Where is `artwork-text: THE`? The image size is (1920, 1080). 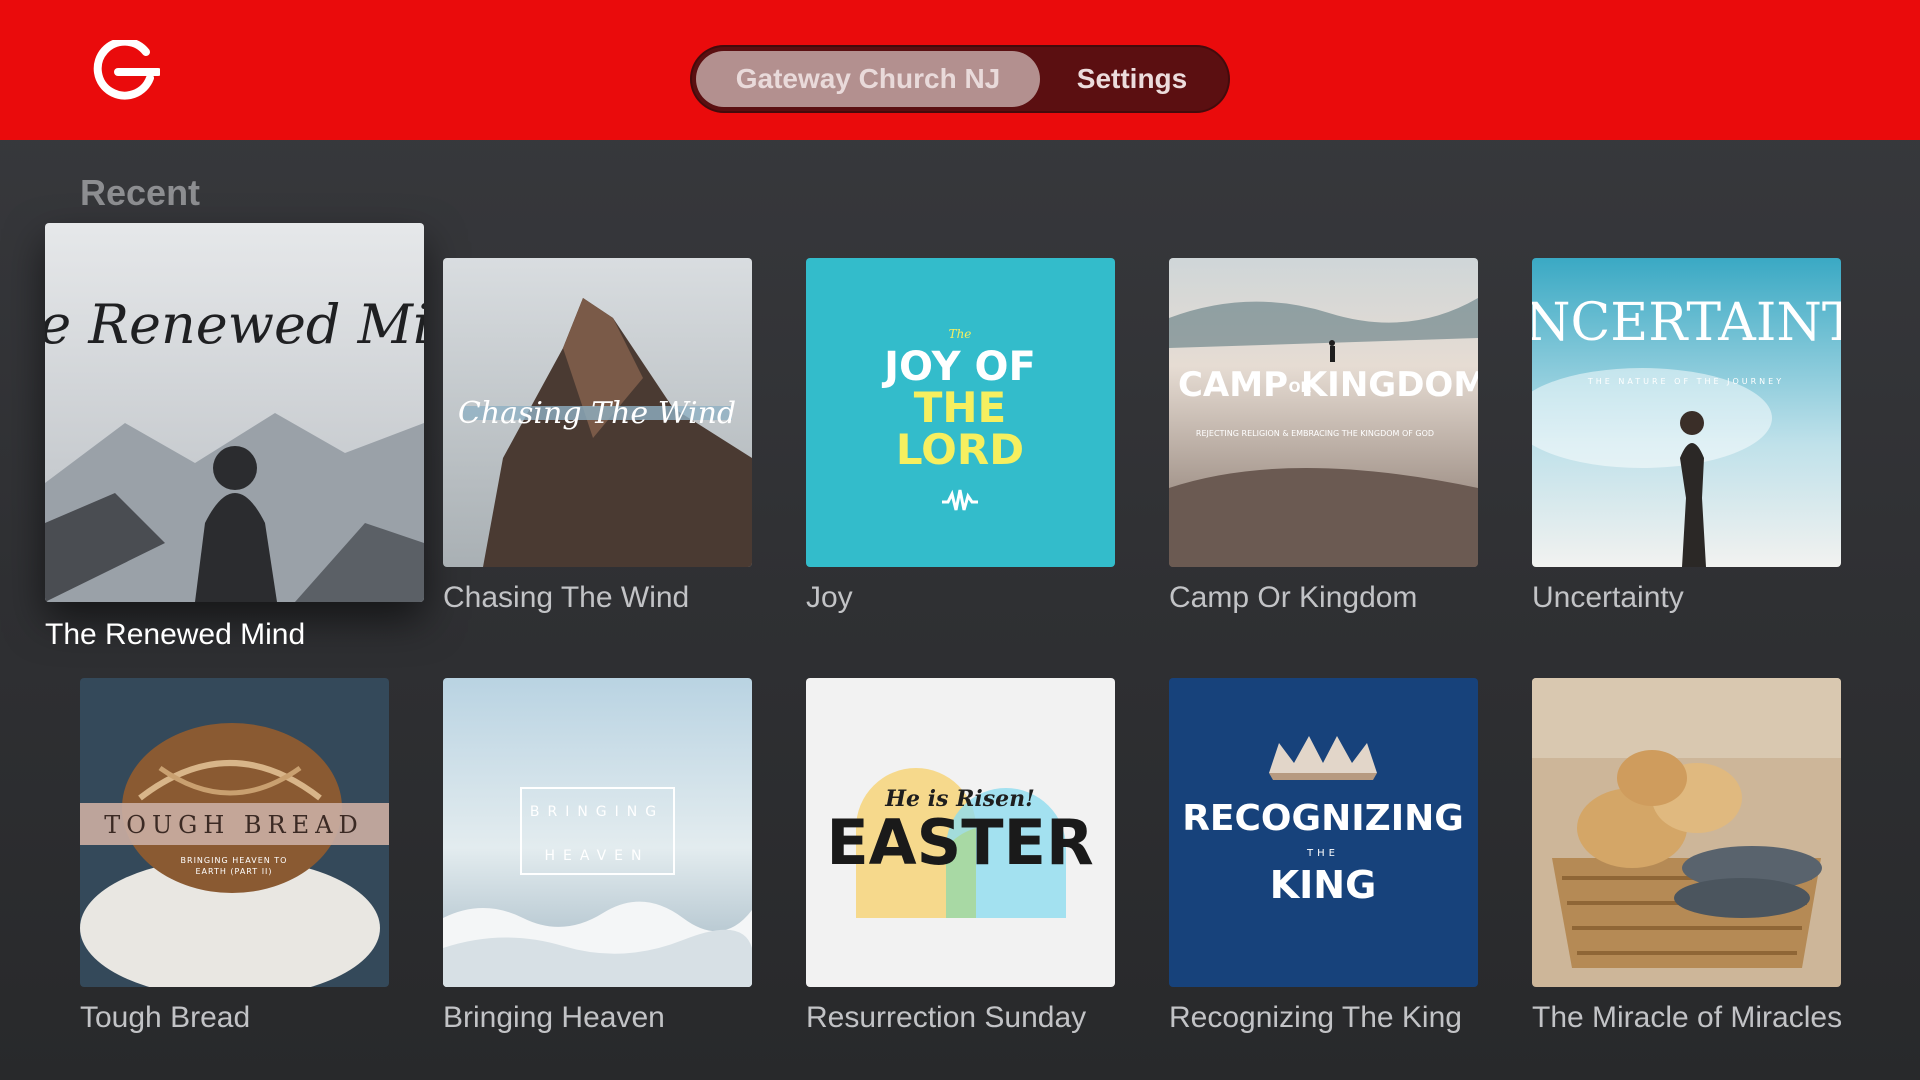 artwork-text: THE is located at coordinates (1322, 853).